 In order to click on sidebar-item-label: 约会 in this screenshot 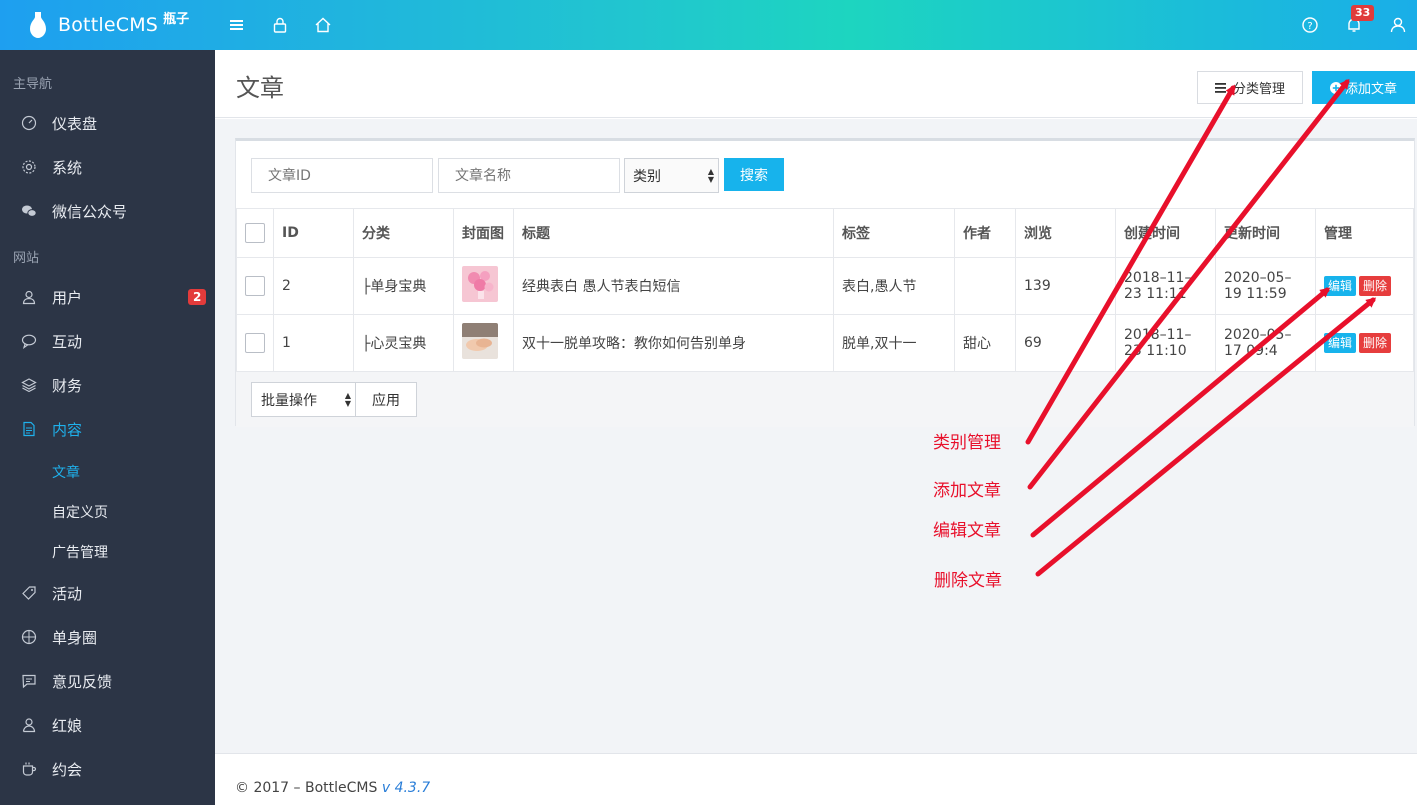, I will do `click(67, 769)`.